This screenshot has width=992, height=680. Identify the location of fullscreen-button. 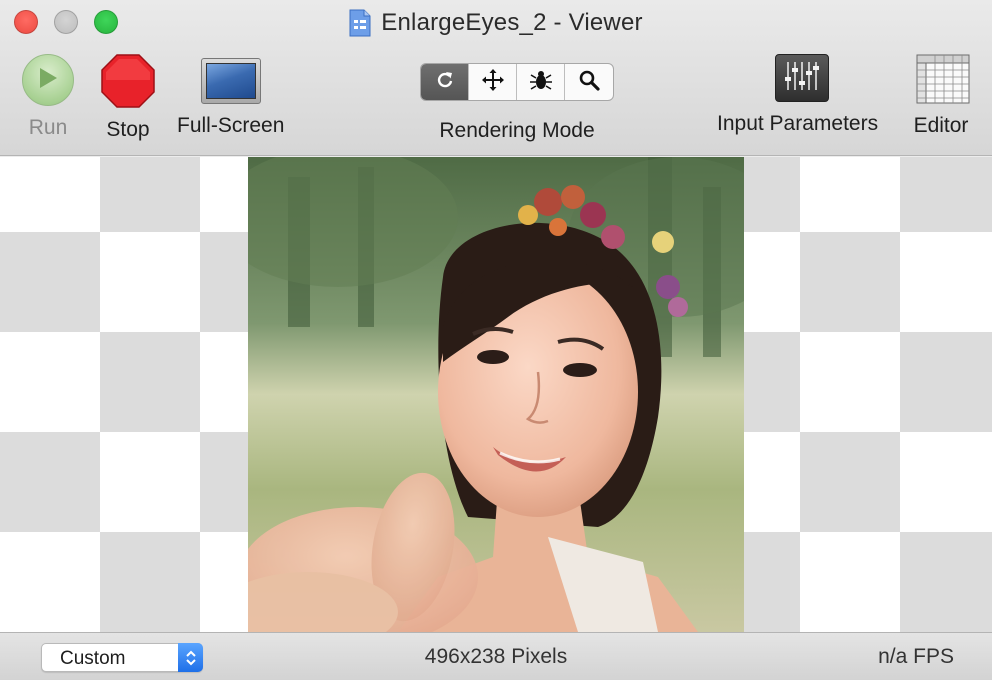
(230, 81).